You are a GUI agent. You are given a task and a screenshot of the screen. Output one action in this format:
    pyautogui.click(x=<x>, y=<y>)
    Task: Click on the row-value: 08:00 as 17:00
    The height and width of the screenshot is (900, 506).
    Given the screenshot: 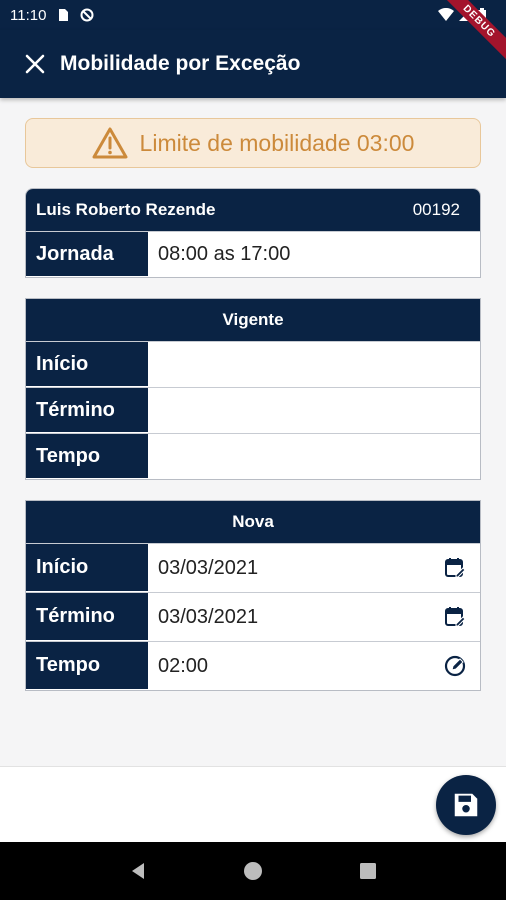 What is the action you would take?
    pyautogui.click(x=314, y=254)
    